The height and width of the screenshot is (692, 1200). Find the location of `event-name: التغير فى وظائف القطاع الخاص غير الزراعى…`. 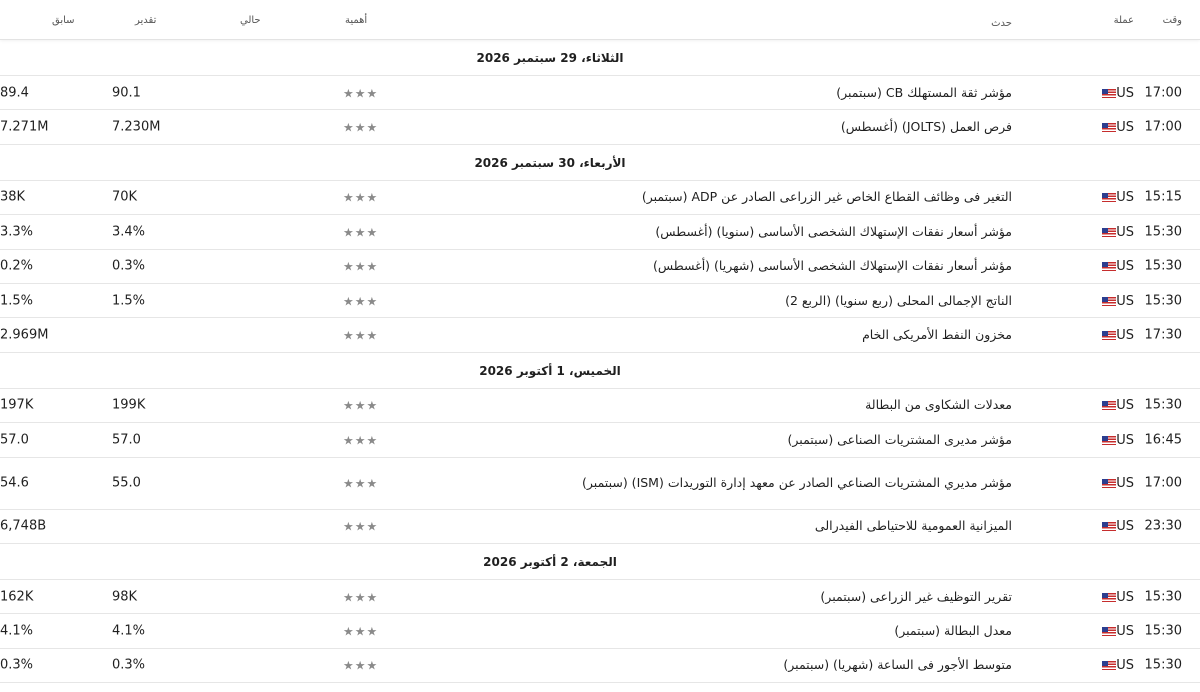

event-name: التغير فى وظائف القطاع الخاص غير الزراعى… is located at coordinates (692, 197).